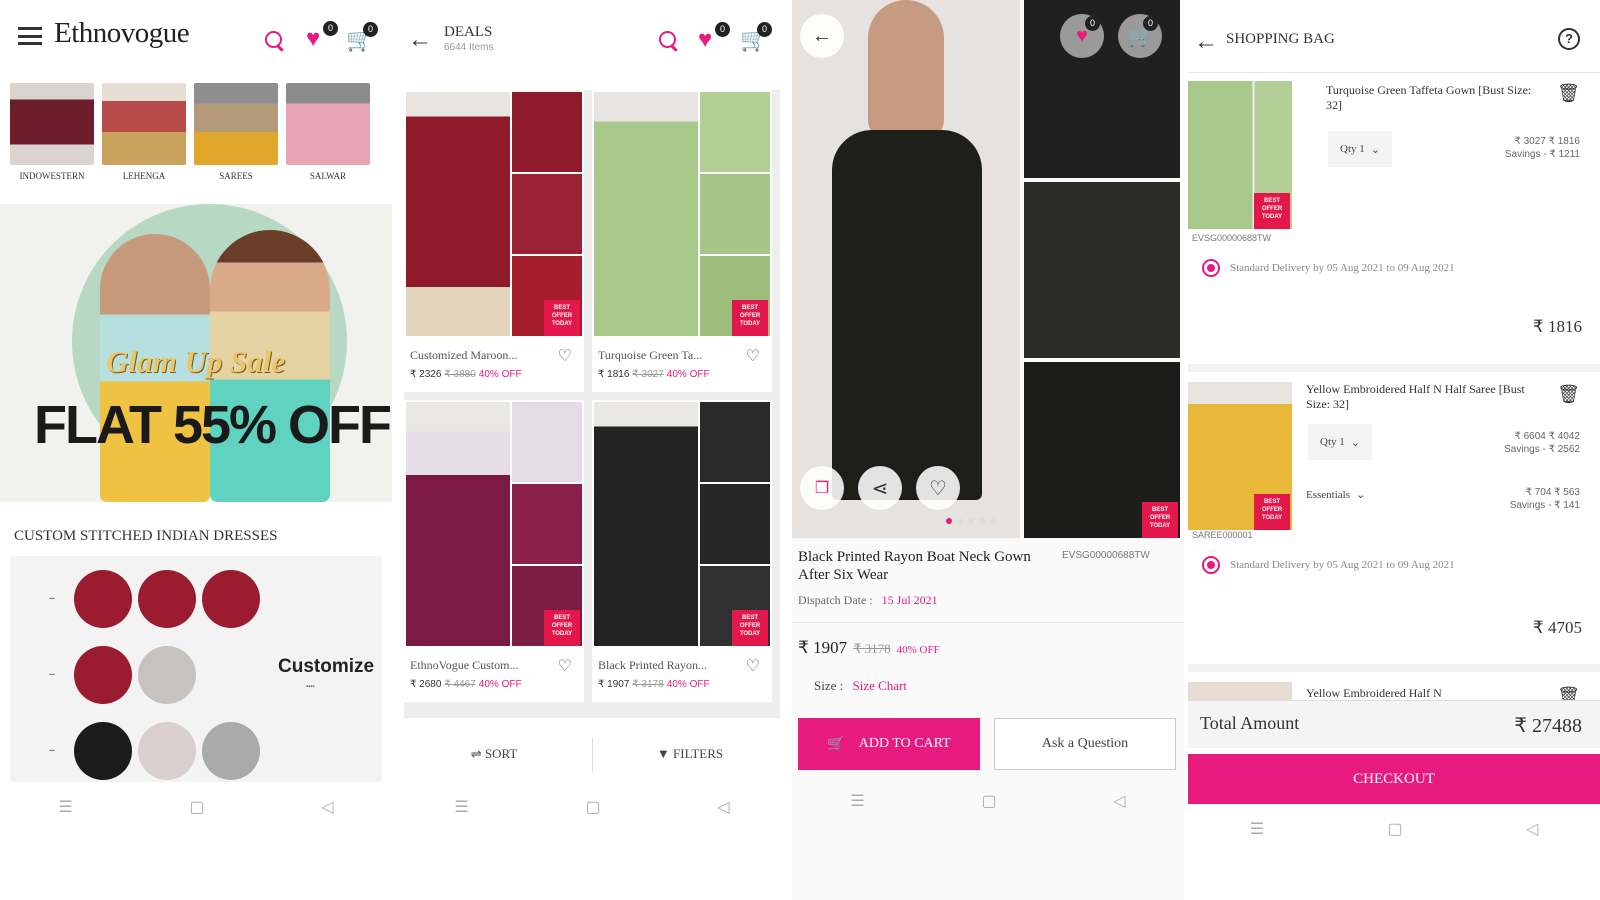 This screenshot has width=1600, height=900. I want to click on row-tag: ▪▪▪, so click(52, 599).